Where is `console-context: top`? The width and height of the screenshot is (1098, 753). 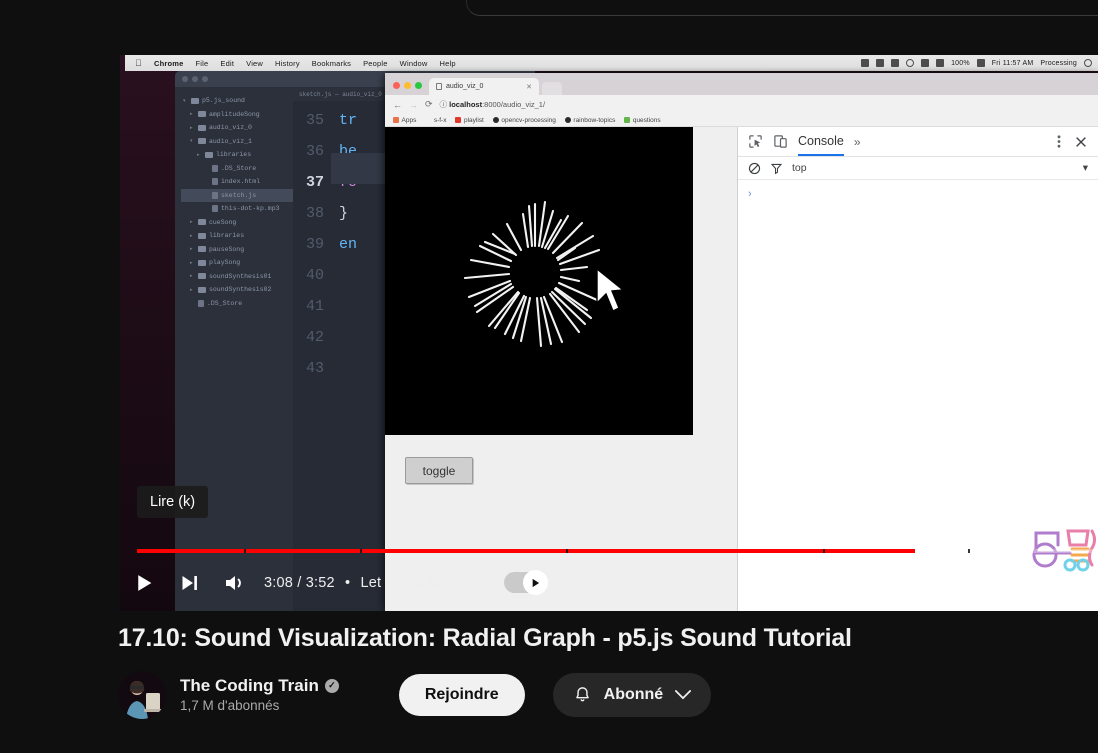 console-context: top is located at coordinates (799, 168).